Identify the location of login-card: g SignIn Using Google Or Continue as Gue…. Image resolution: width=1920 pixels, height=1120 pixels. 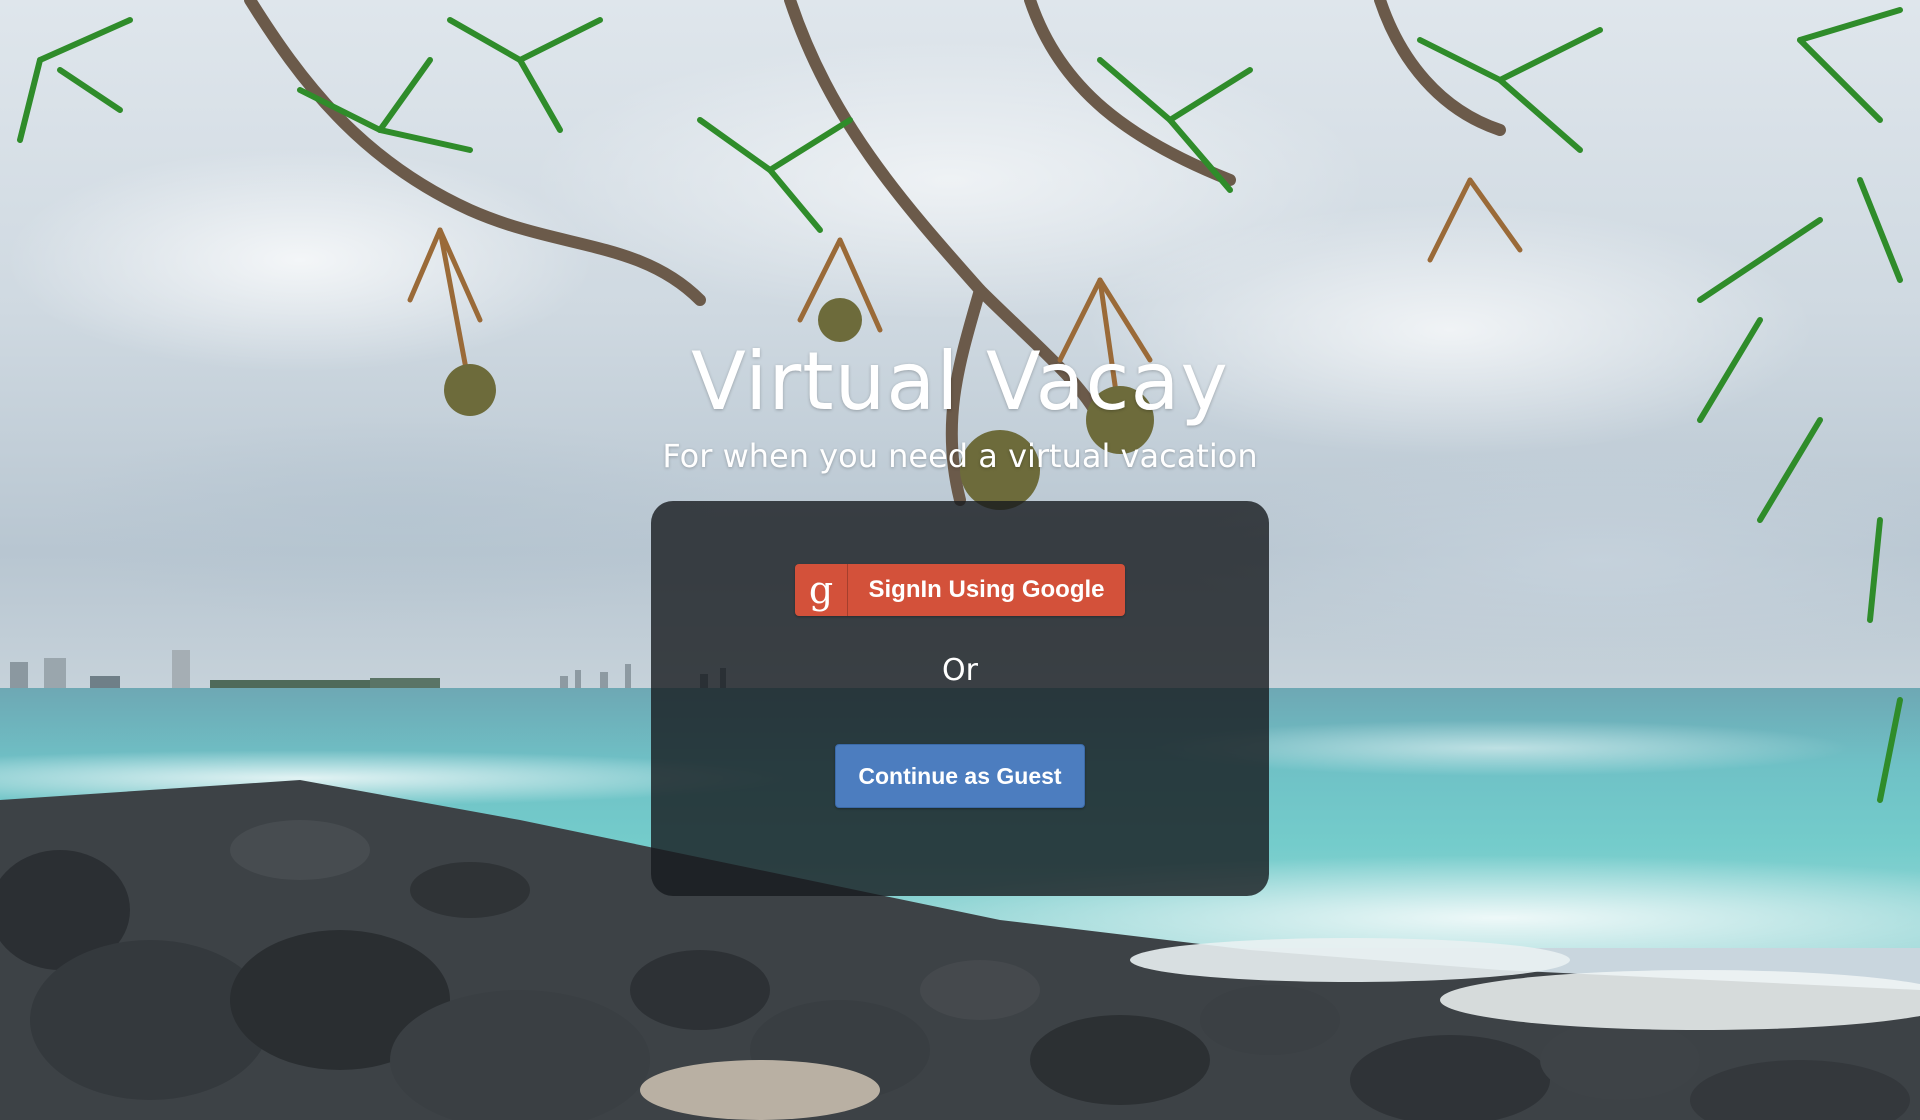
(960, 698).